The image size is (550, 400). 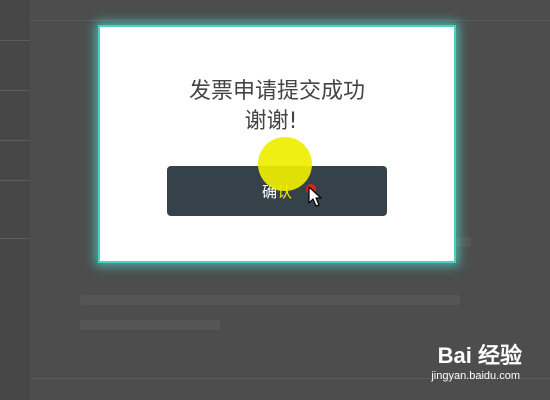 I want to click on mouse-cursor-icon, so click(x=315, y=196).